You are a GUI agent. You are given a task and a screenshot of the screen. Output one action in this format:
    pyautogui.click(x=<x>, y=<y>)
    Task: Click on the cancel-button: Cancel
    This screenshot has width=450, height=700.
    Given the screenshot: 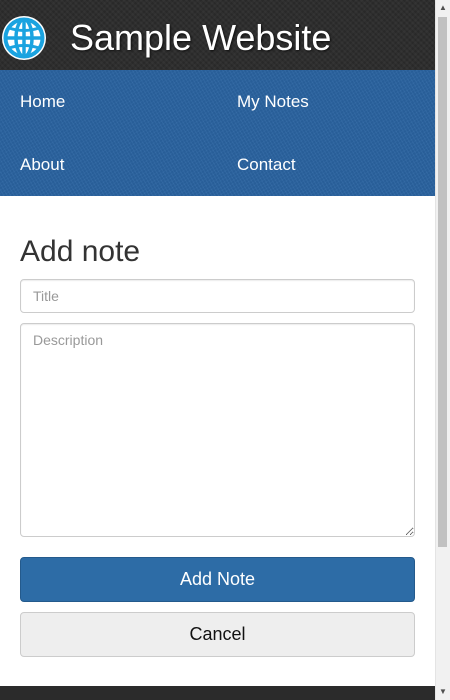 What is the action you would take?
    pyautogui.click(x=217, y=634)
    